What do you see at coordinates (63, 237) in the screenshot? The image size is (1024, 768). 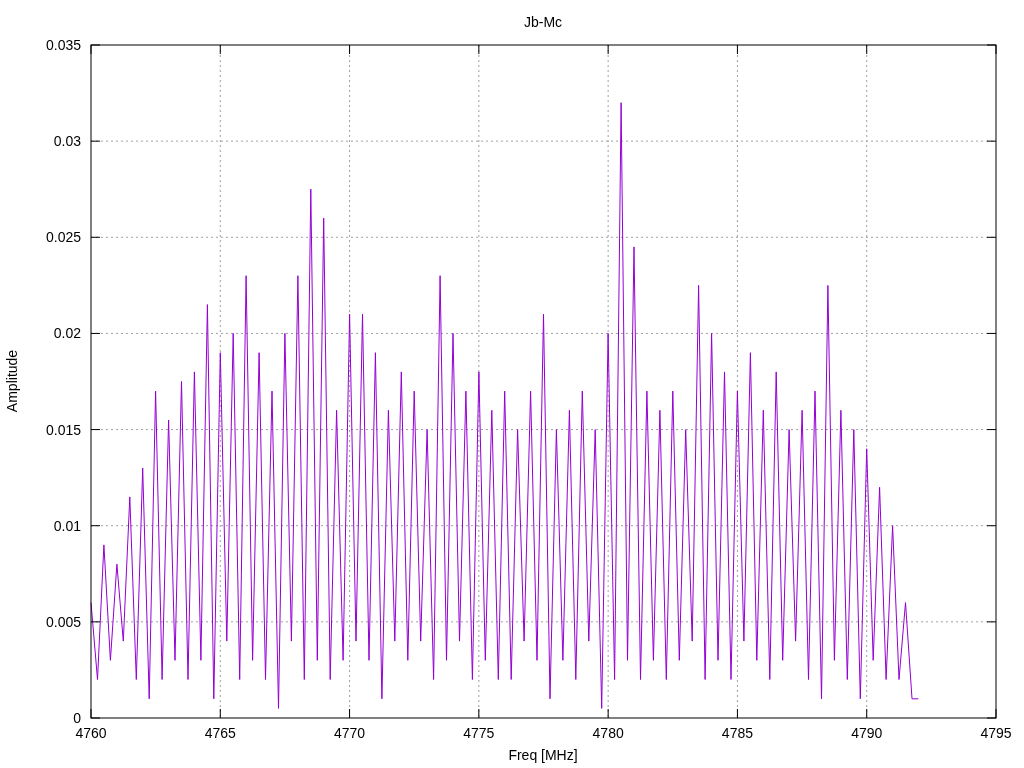 I see `tick-label: 0.025` at bounding box center [63, 237].